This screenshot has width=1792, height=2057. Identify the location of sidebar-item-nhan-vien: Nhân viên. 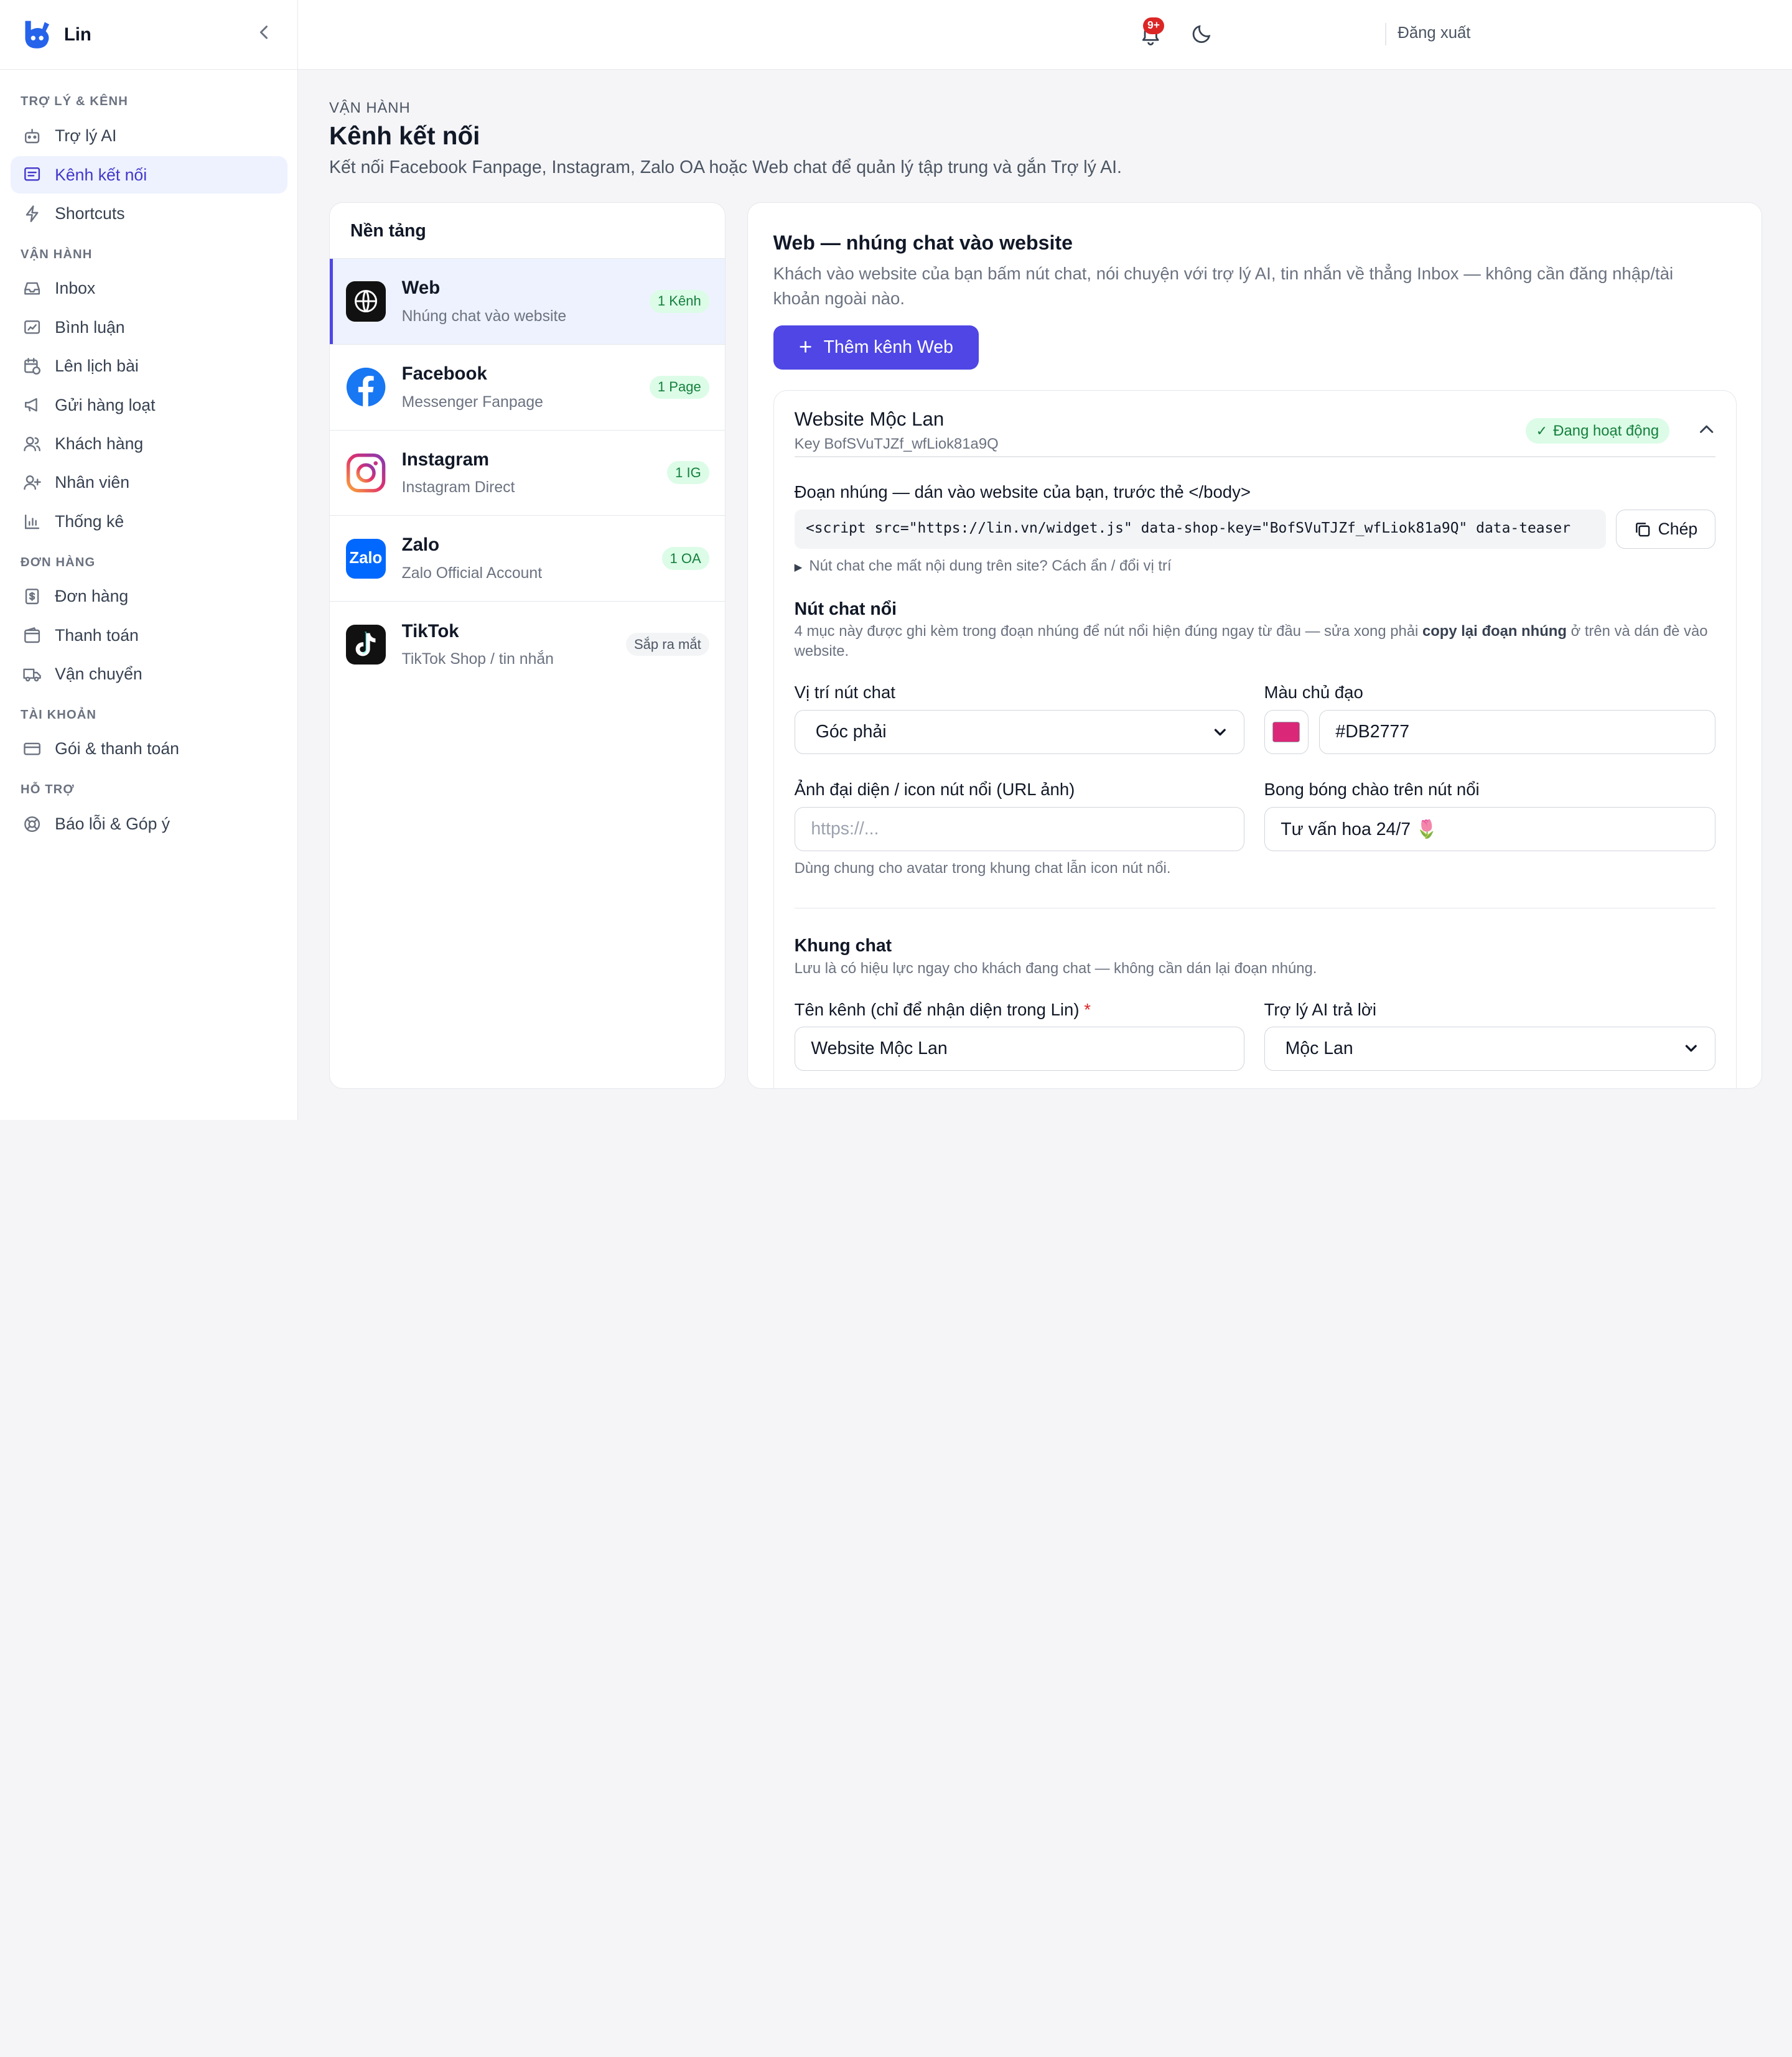
(149, 483).